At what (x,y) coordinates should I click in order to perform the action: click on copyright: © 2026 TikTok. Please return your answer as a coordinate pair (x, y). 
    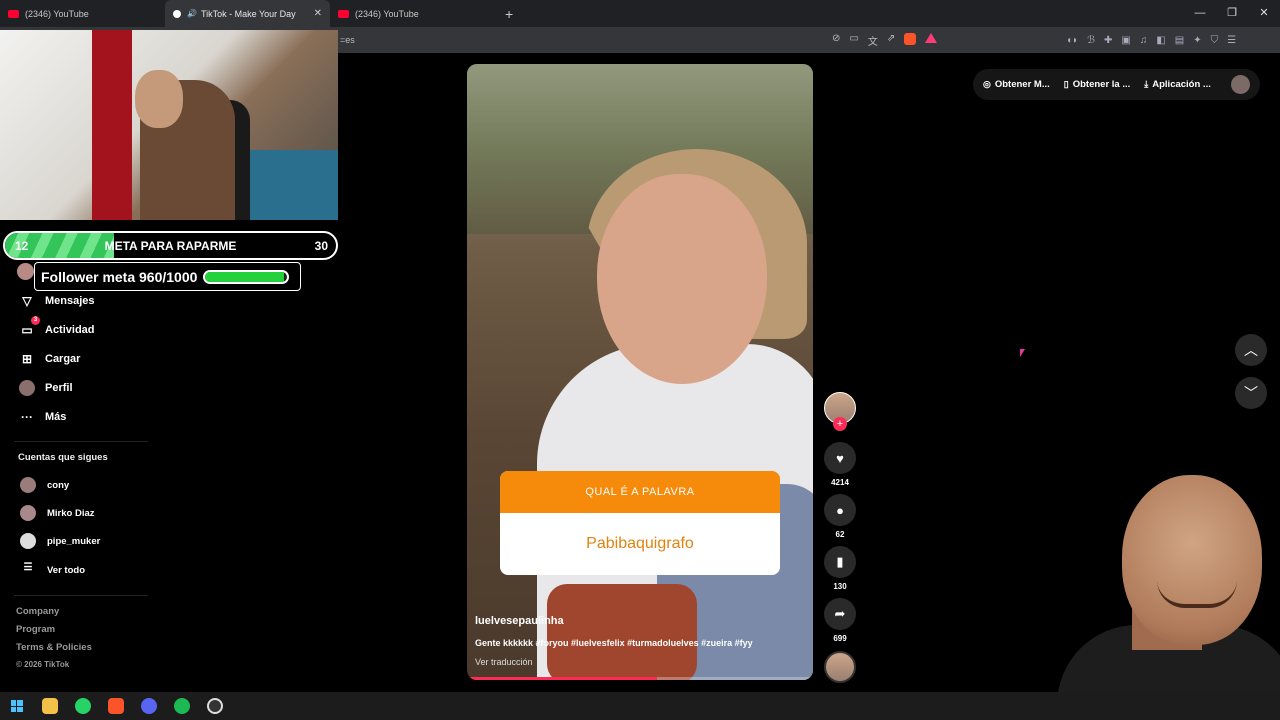
    Looking at the image, I should click on (43, 664).